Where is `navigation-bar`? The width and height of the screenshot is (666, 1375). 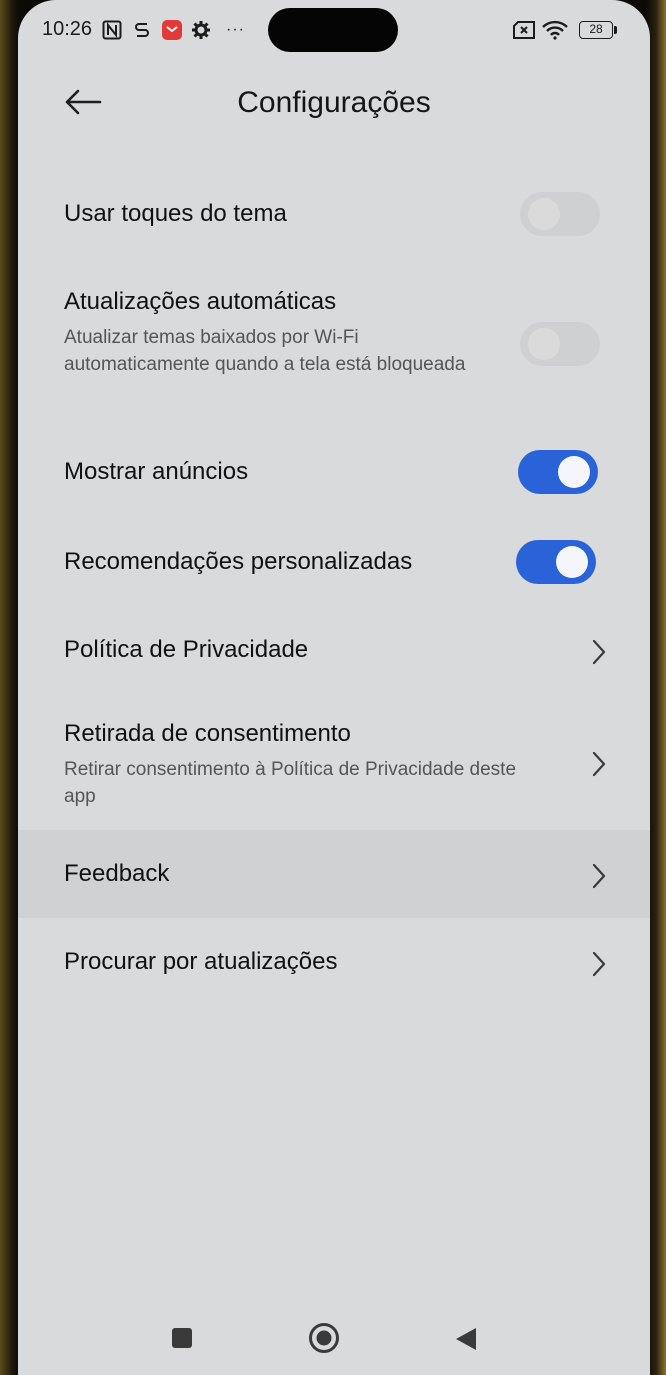
navigation-bar is located at coordinates (334, 1337).